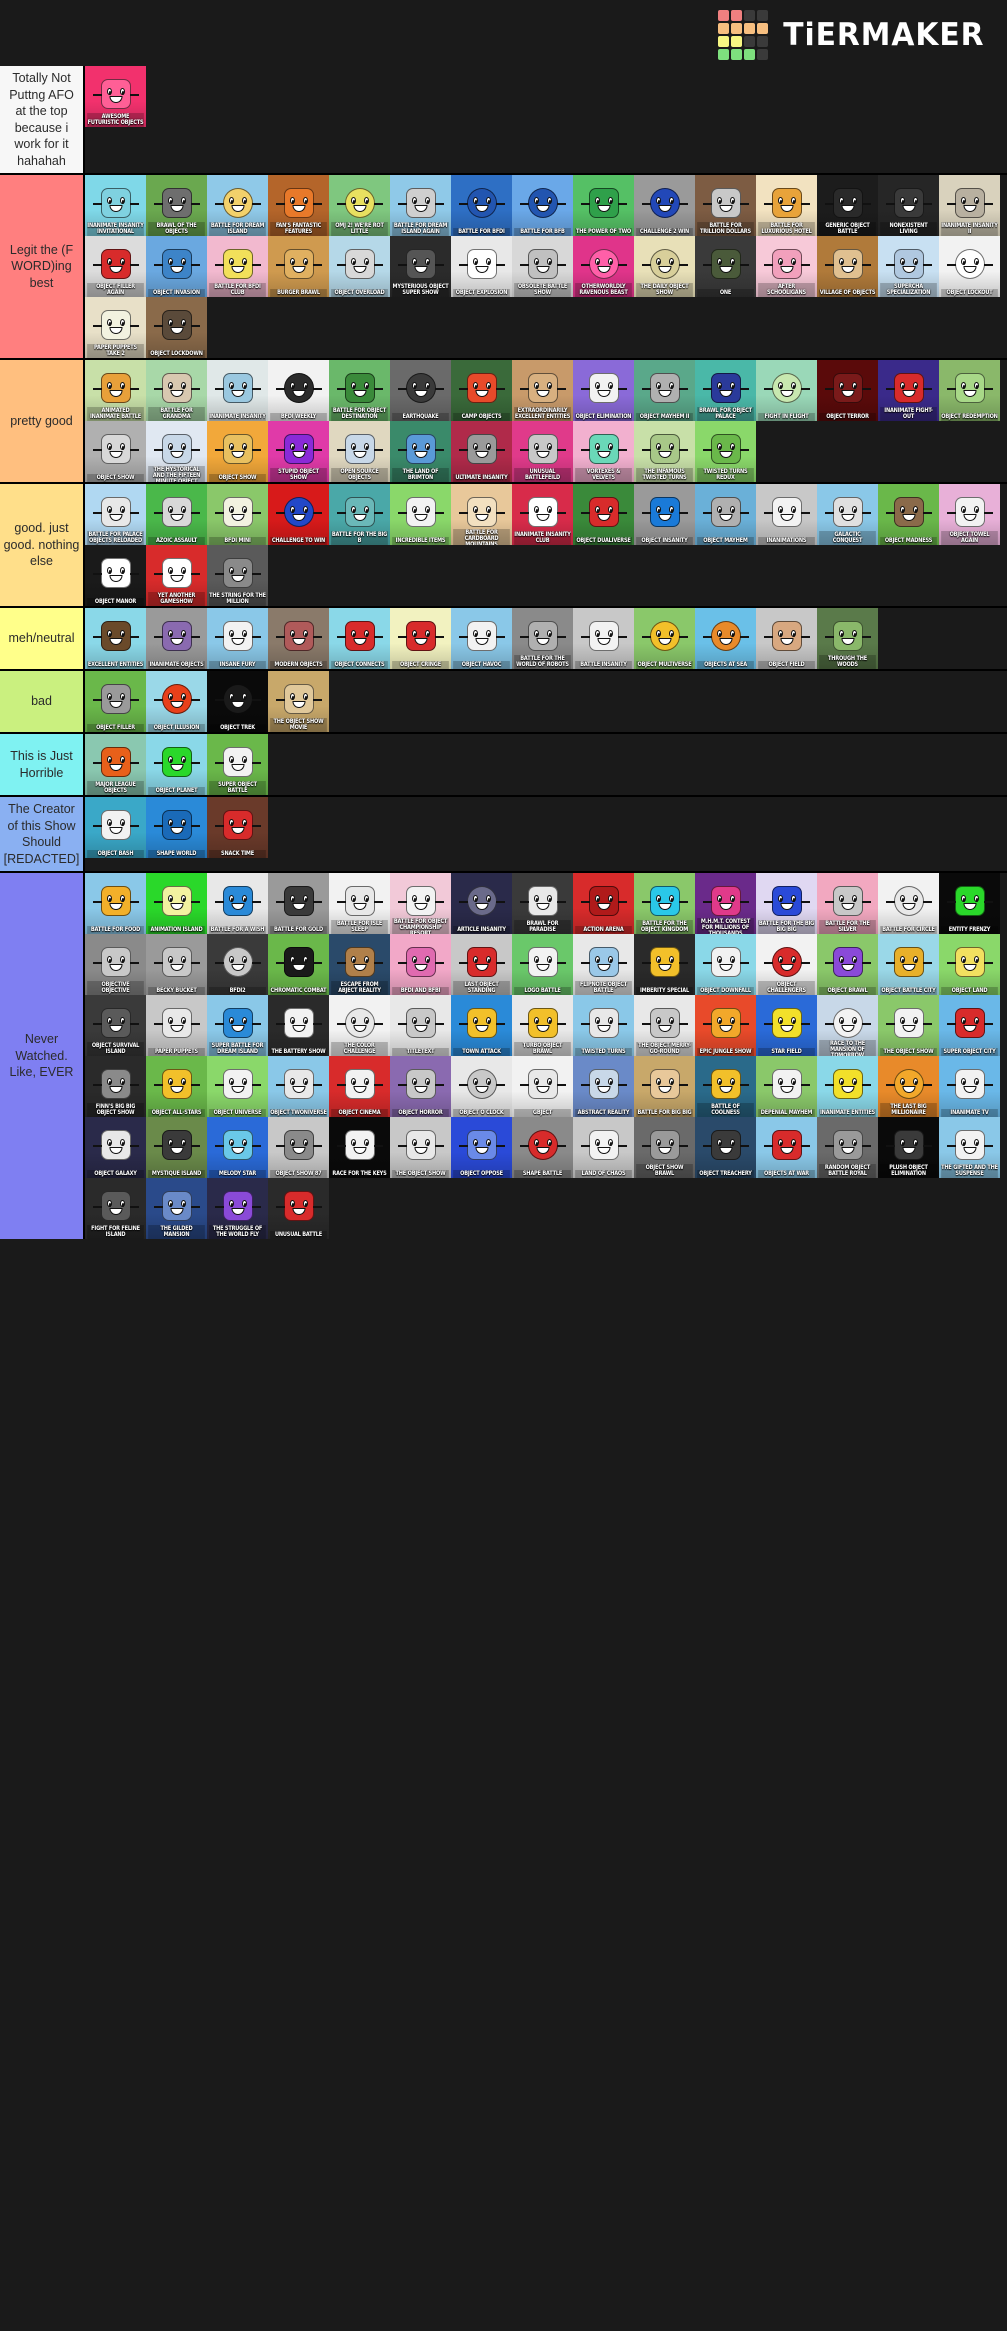 This screenshot has width=1007, height=2331. Describe the element at coordinates (115, 701) in the screenshot. I see `tier-item: OBJECT FILLER` at that location.